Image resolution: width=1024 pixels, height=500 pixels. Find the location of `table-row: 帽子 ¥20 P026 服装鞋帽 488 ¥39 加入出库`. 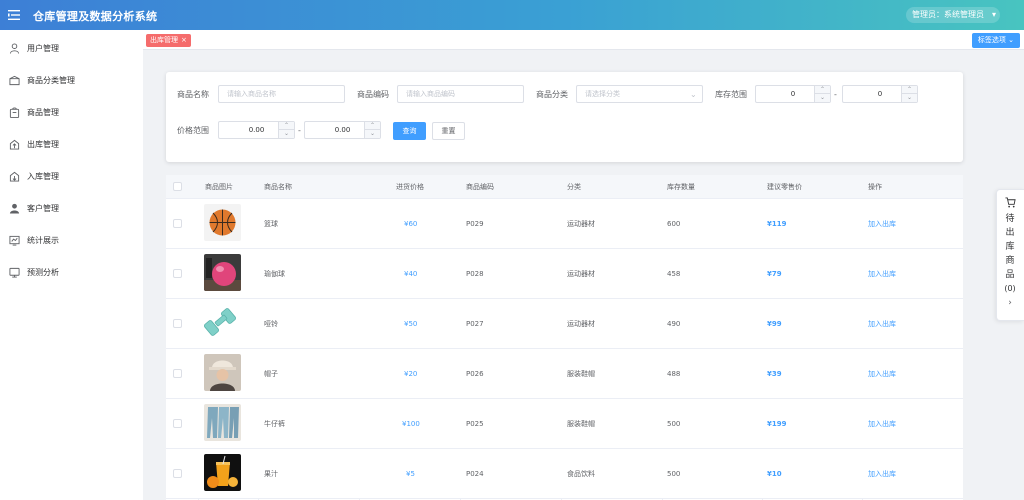

table-row: 帽子 ¥20 P026 服装鞋帽 488 ¥39 加入出库 is located at coordinates (564, 374).